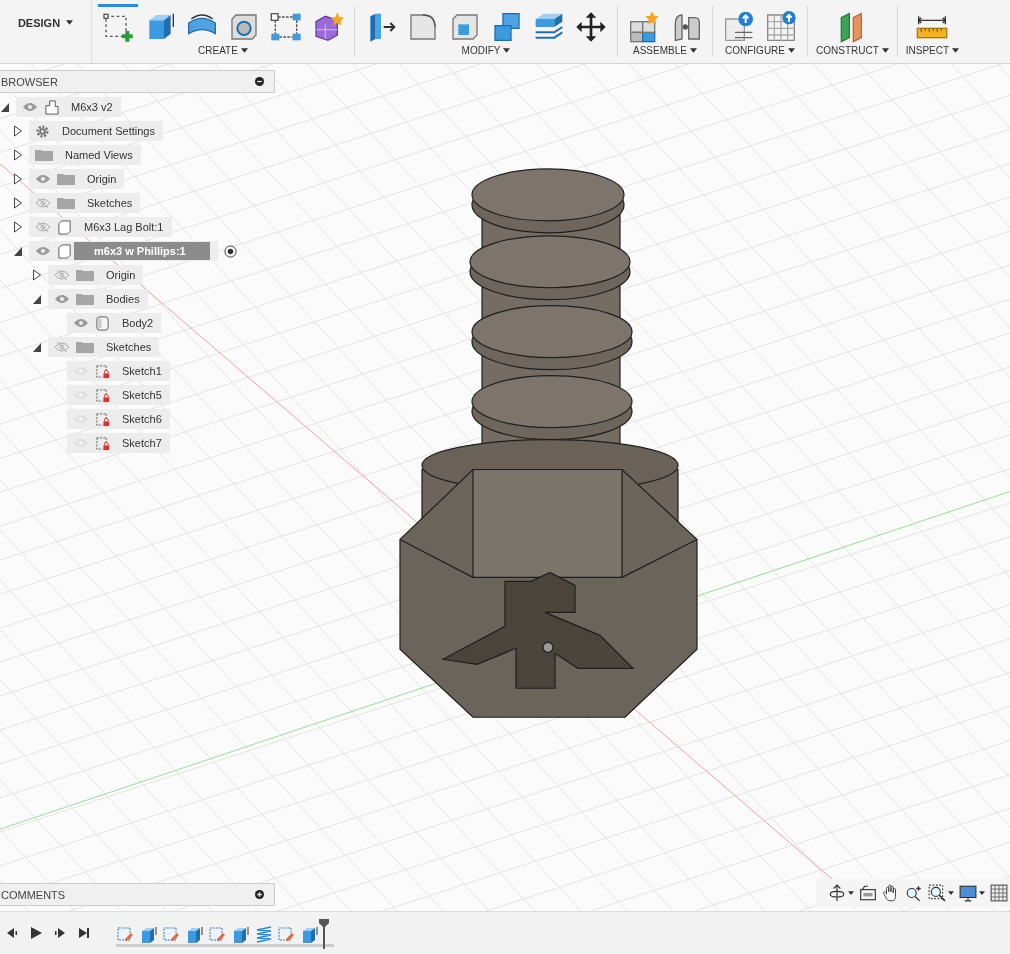 The image size is (1010, 954). Describe the element at coordinates (96, 131) in the screenshot. I see `tree-item: Document Settings` at that location.